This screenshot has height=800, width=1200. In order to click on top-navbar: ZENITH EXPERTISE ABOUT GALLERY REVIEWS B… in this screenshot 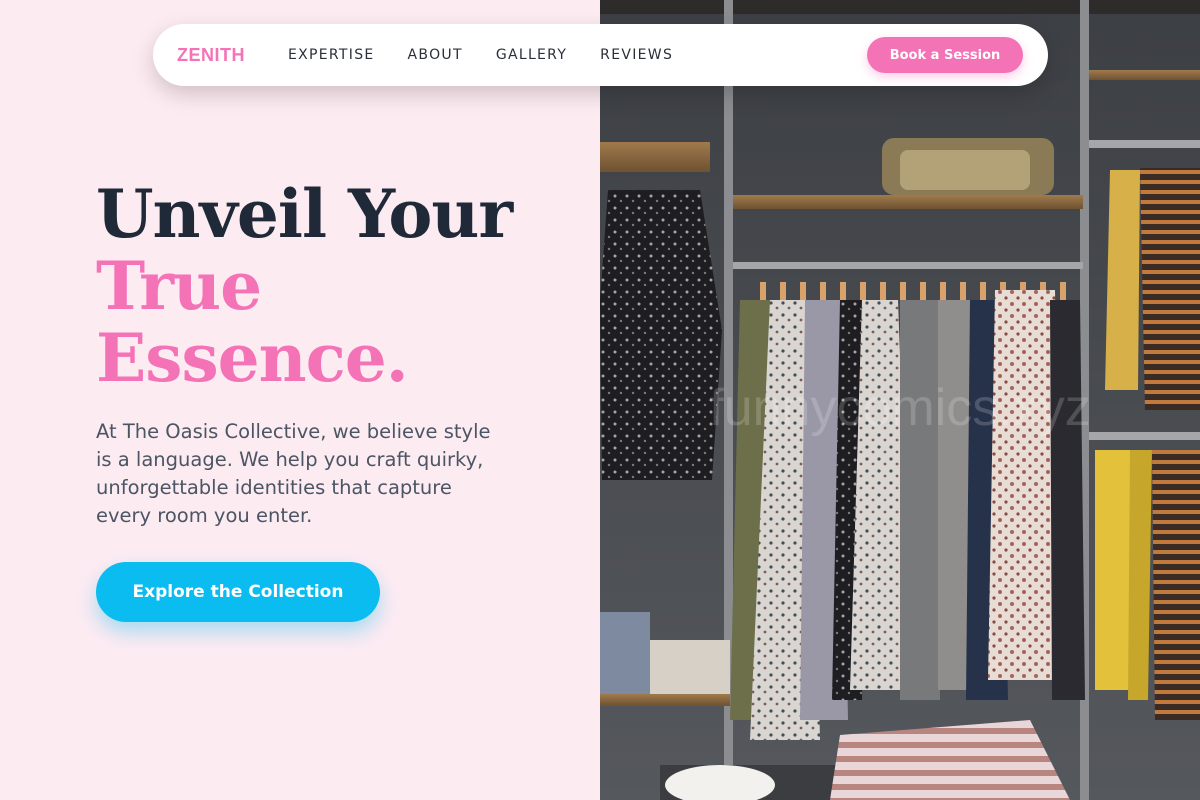, I will do `click(600, 55)`.